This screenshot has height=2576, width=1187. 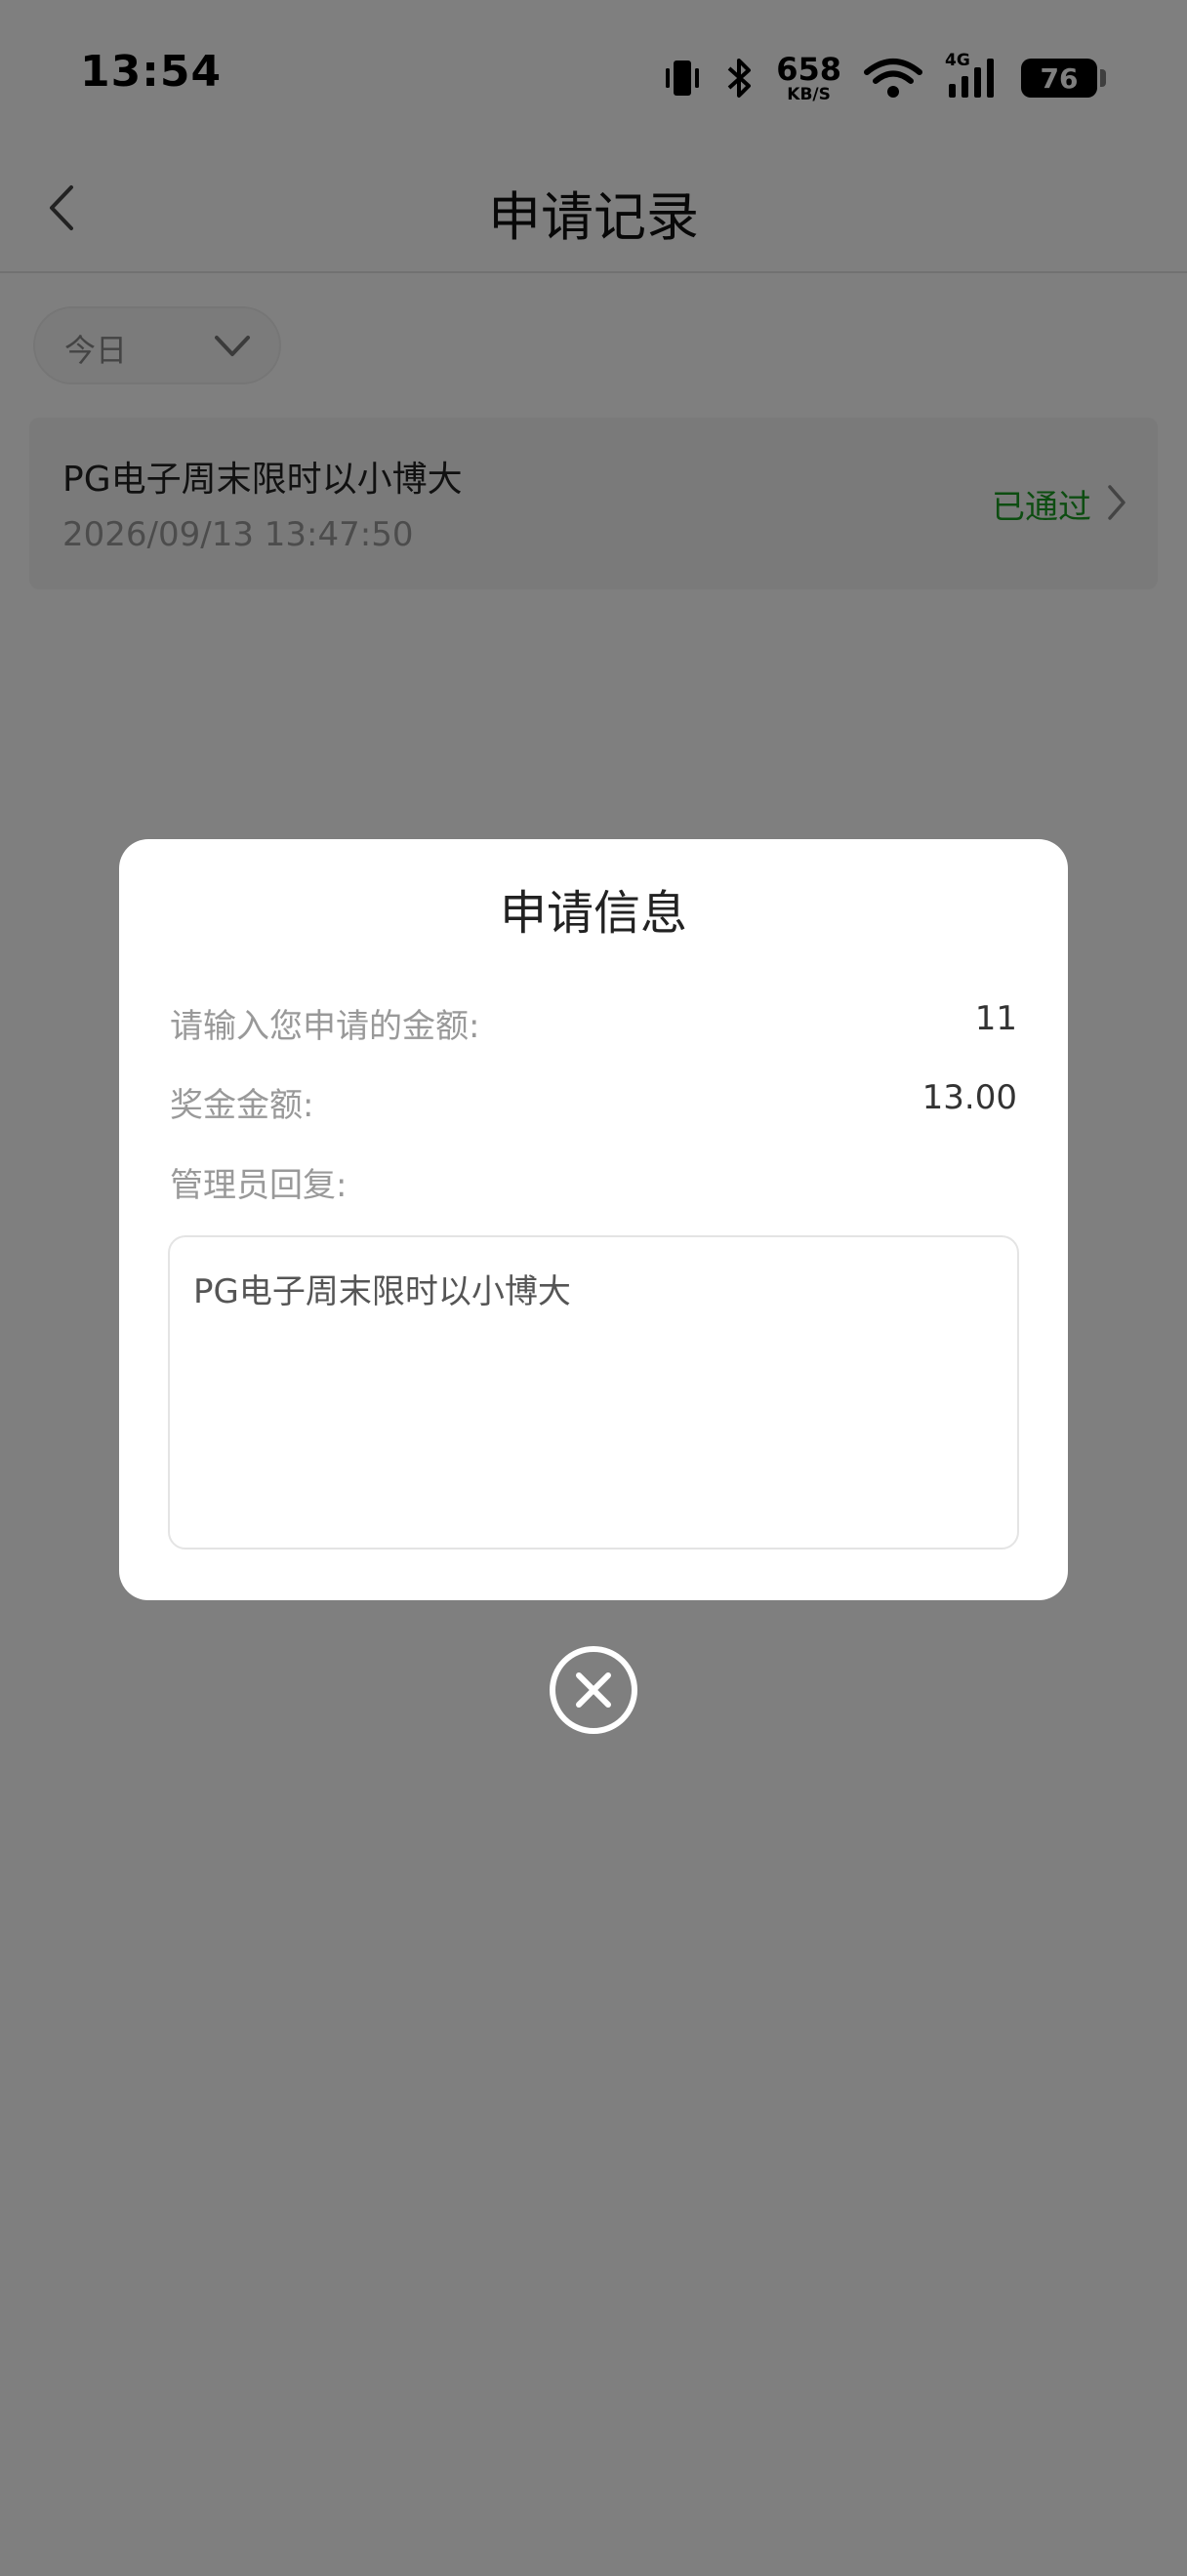 What do you see at coordinates (969, 1097) in the screenshot?
I see `bonus-value: 13.00` at bounding box center [969, 1097].